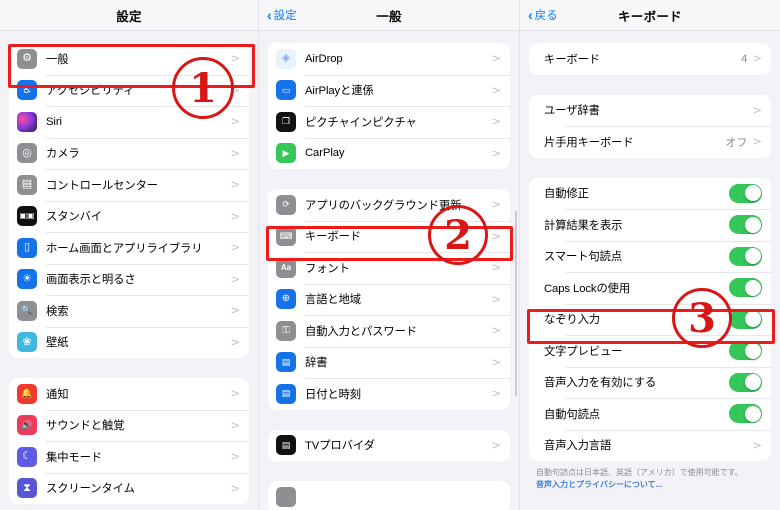  Describe the element at coordinates (27, 216) in the screenshot. I see `standby-icon: ▣▣` at that location.